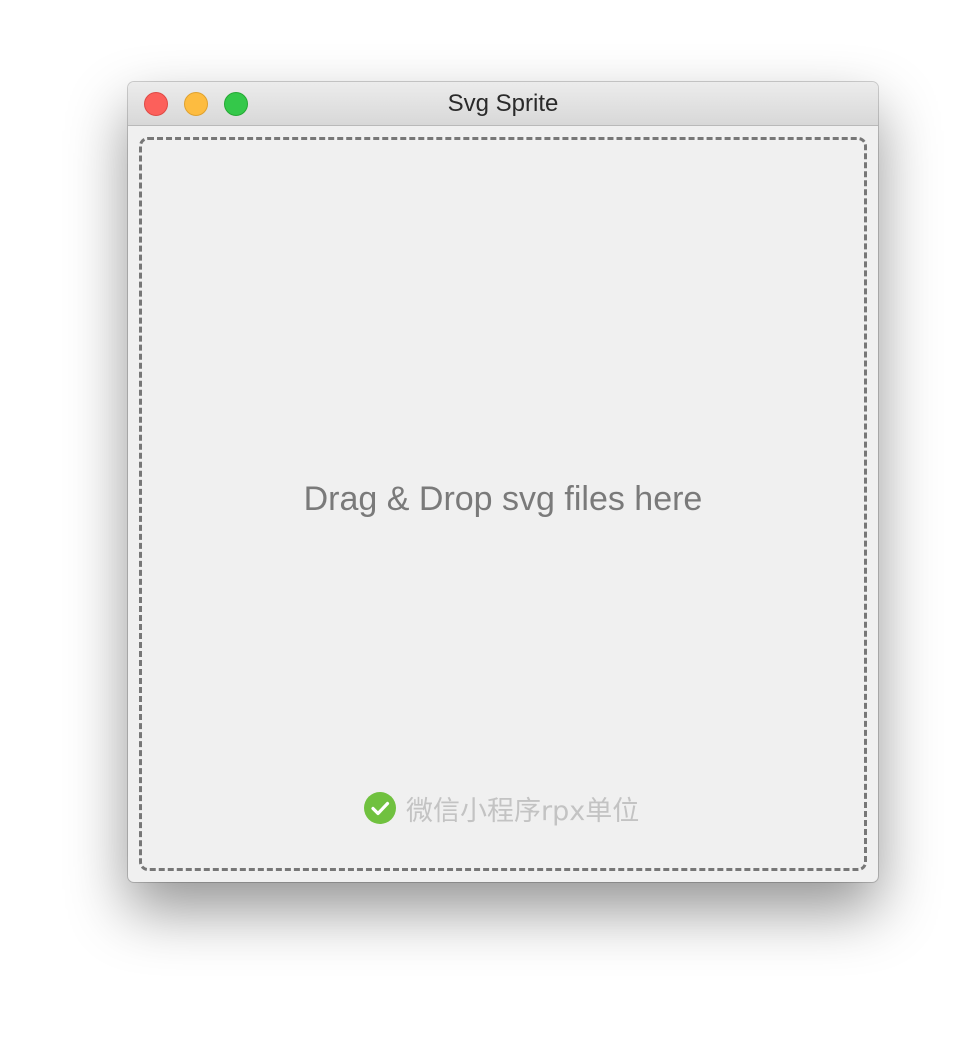 The width and height of the screenshot is (978, 1040). I want to click on rpx-unit-label: 微信小程序rpx单位, so click(523, 811).